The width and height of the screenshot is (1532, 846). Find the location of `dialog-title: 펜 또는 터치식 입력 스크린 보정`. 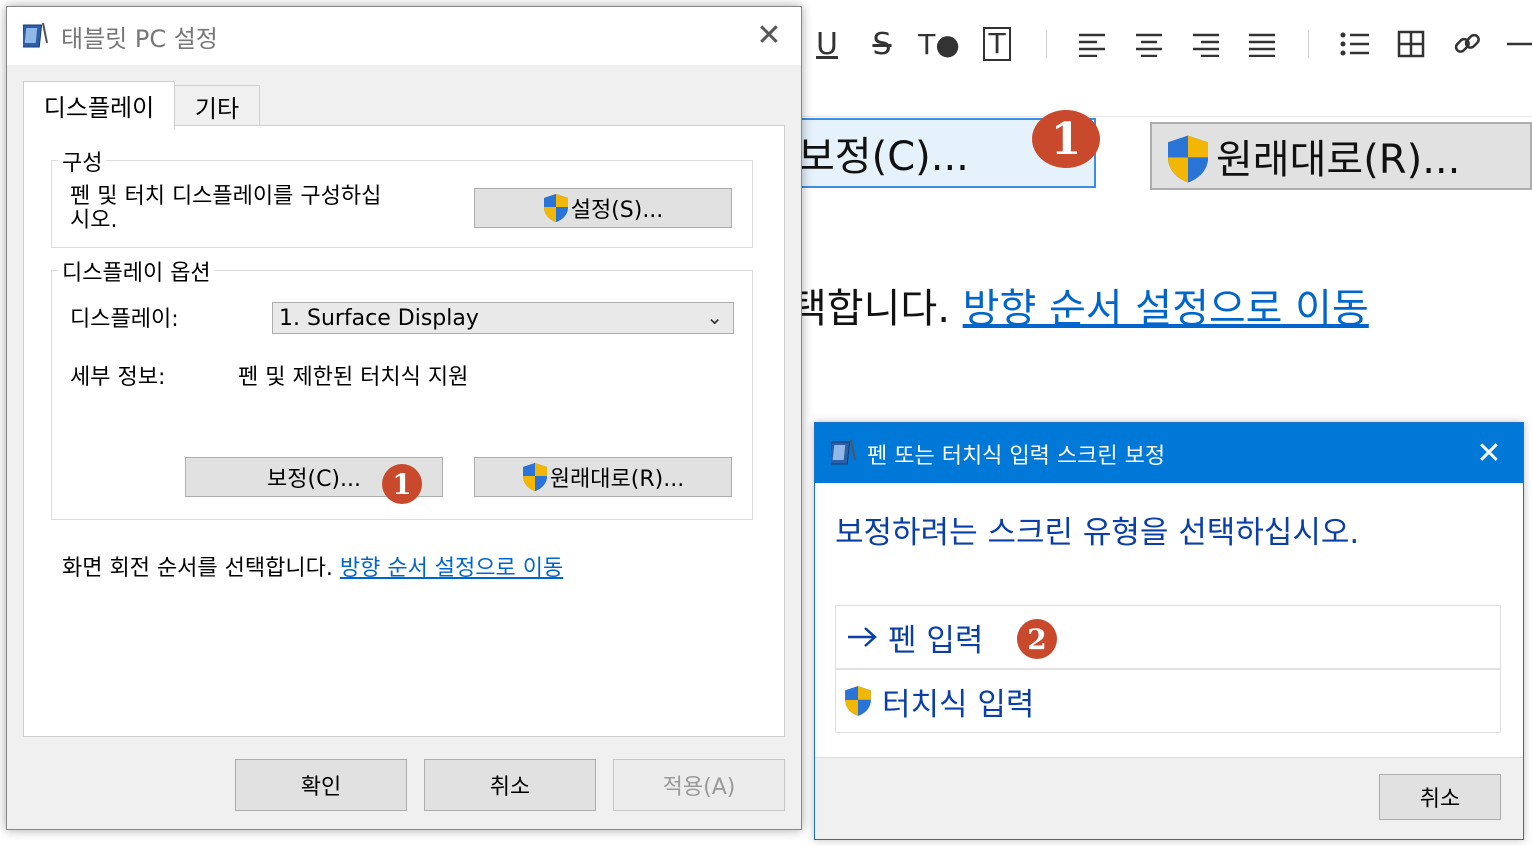

dialog-title: 펜 또는 터치식 입력 스크린 보정 is located at coordinates (1016, 456).